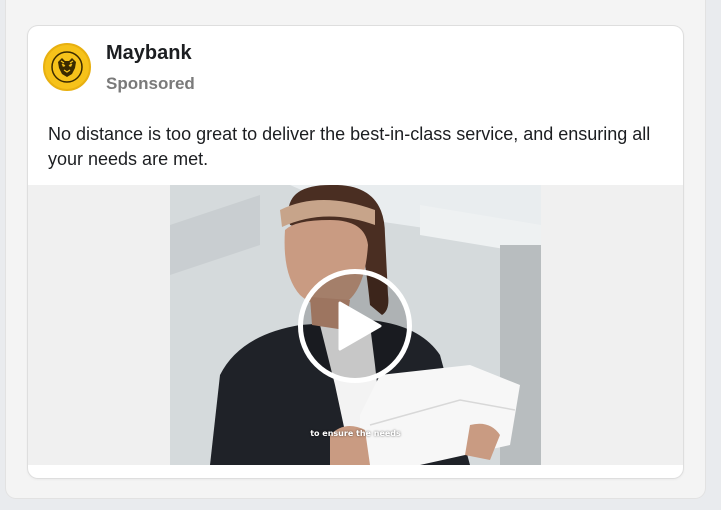 This screenshot has height=510, width=721. I want to click on advertiser-name: Maybank, so click(149, 53).